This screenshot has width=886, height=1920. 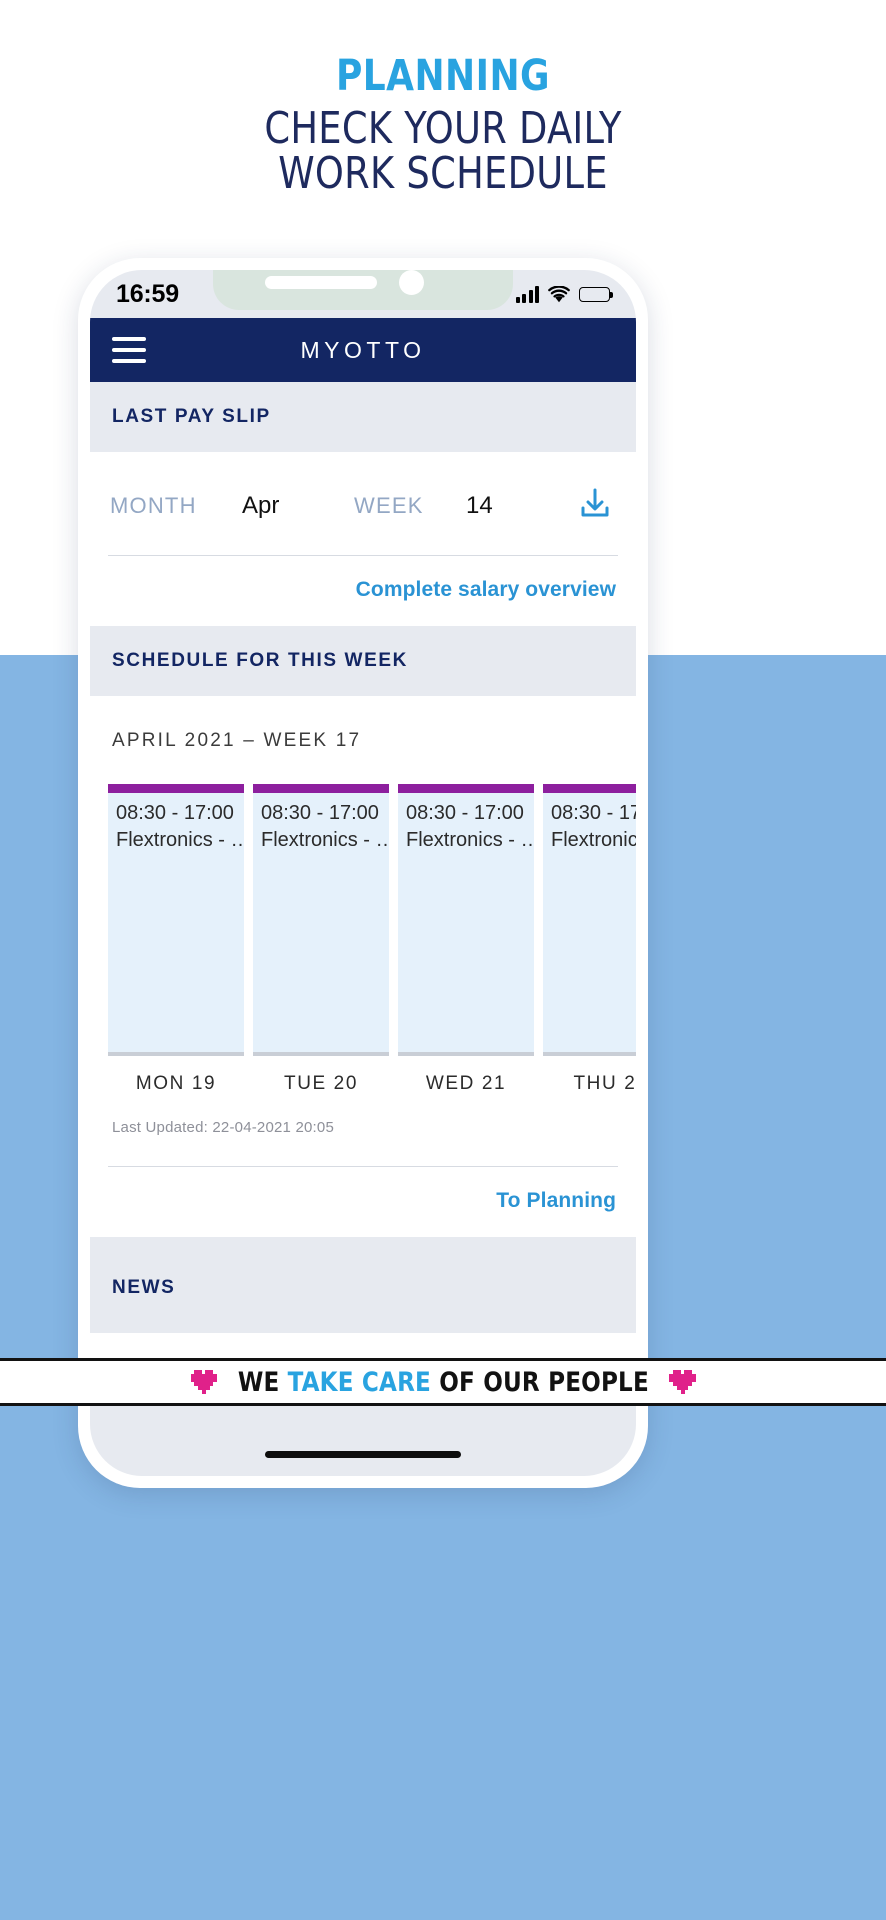 What do you see at coordinates (359, 1382) in the screenshot?
I see `tagline-part-2: TAKE CARE` at bounding box center [359, 1382].